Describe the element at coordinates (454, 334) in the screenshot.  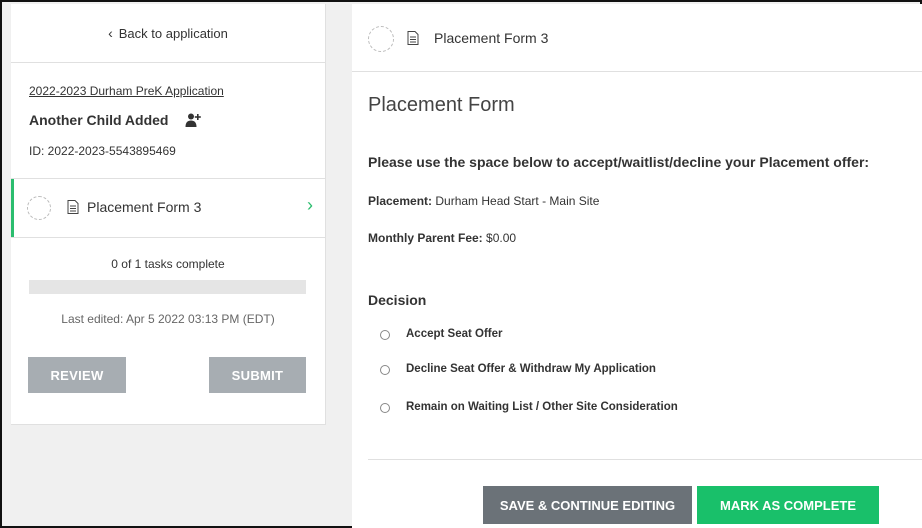
I see `option-label: Accept Seat Offer` at that location.